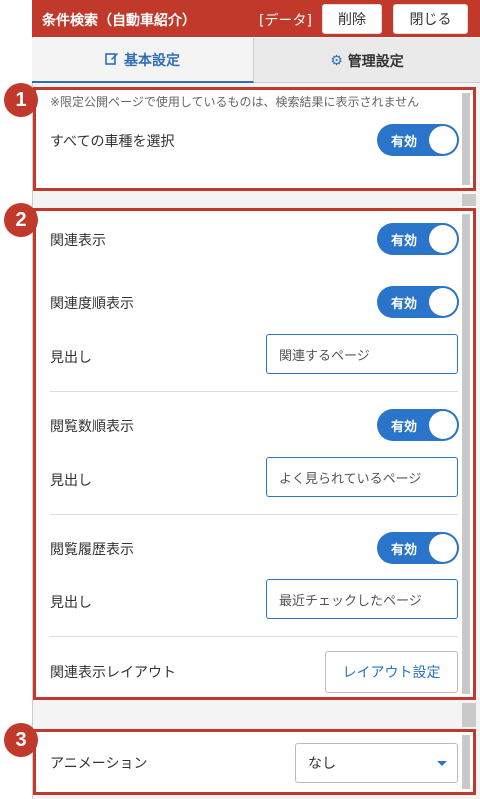 This screenshot has height=799, width=480. I want to click on panel-header: 条件検索（自動車紹介） [データ] 削除 閉じる, so click(256, 18).